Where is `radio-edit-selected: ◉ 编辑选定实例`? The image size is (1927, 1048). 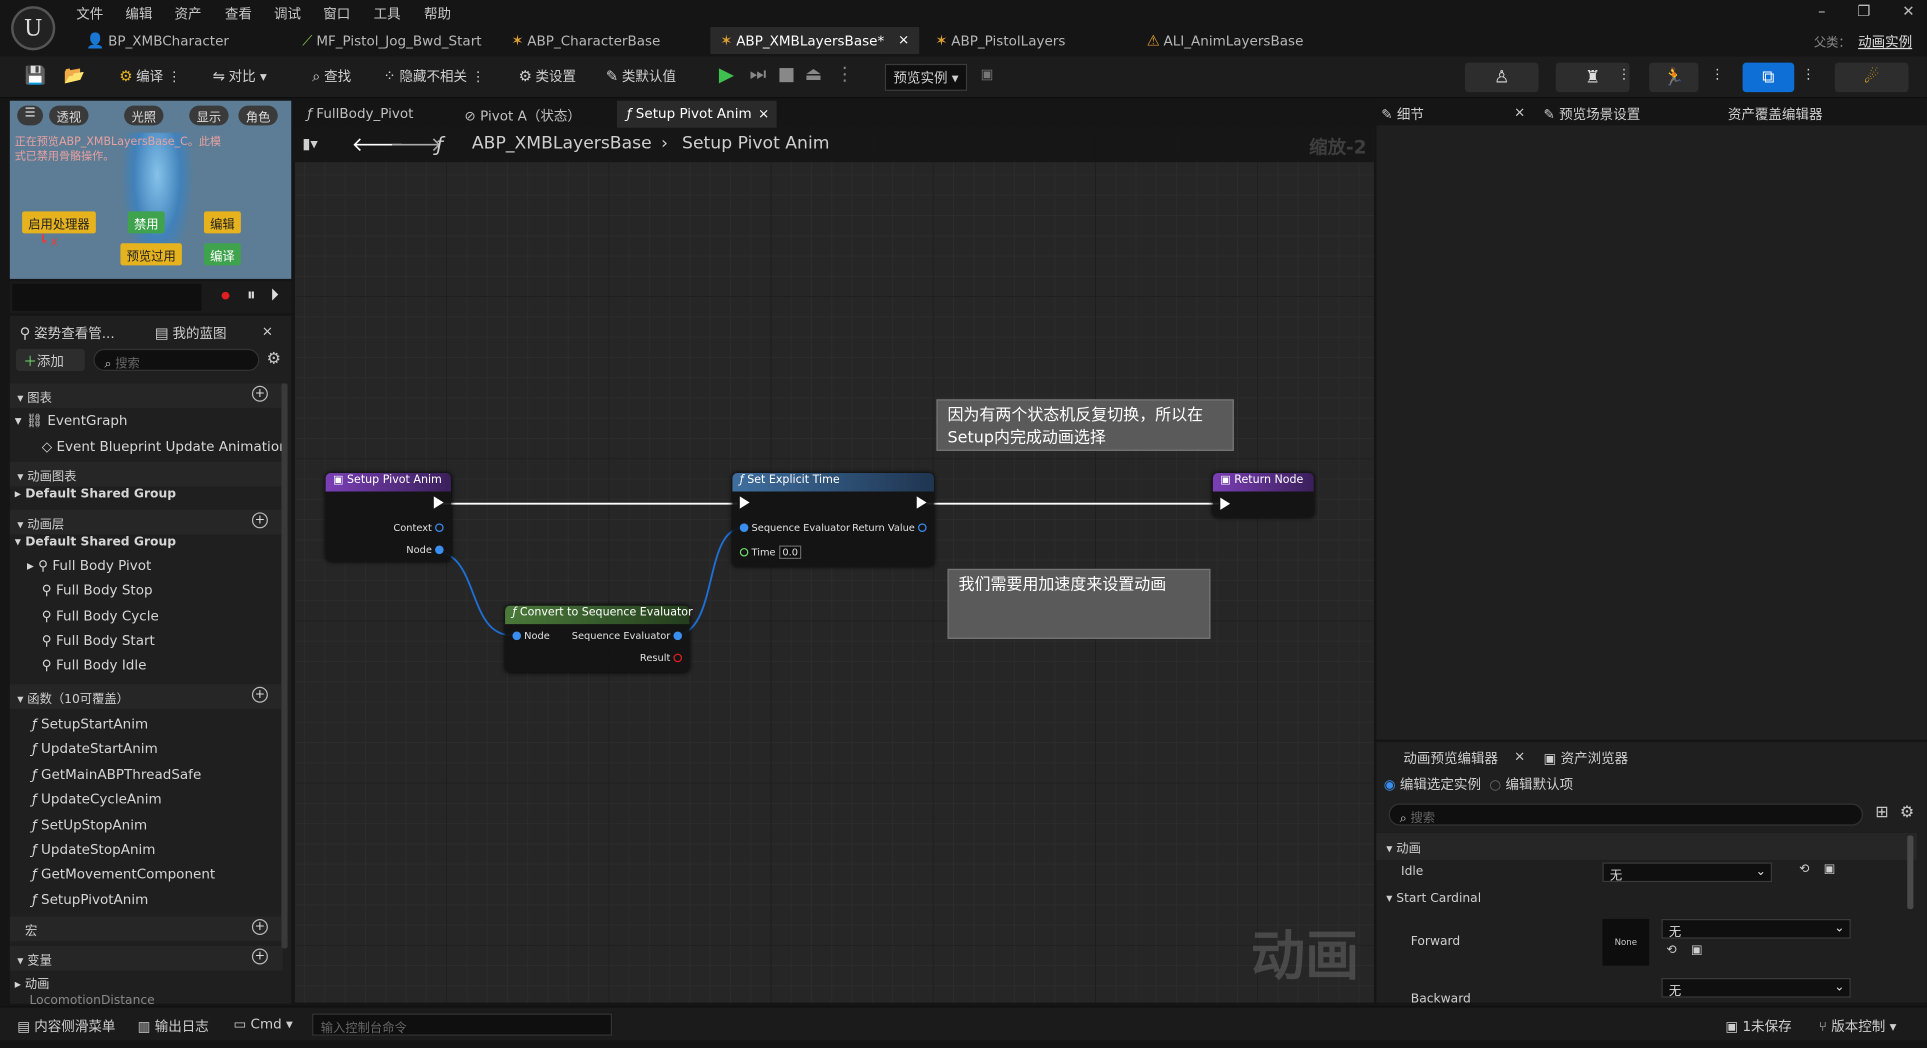
radio-edit-selected: ◉ 编辑选定实例 is located at coordinates (1432, 784).